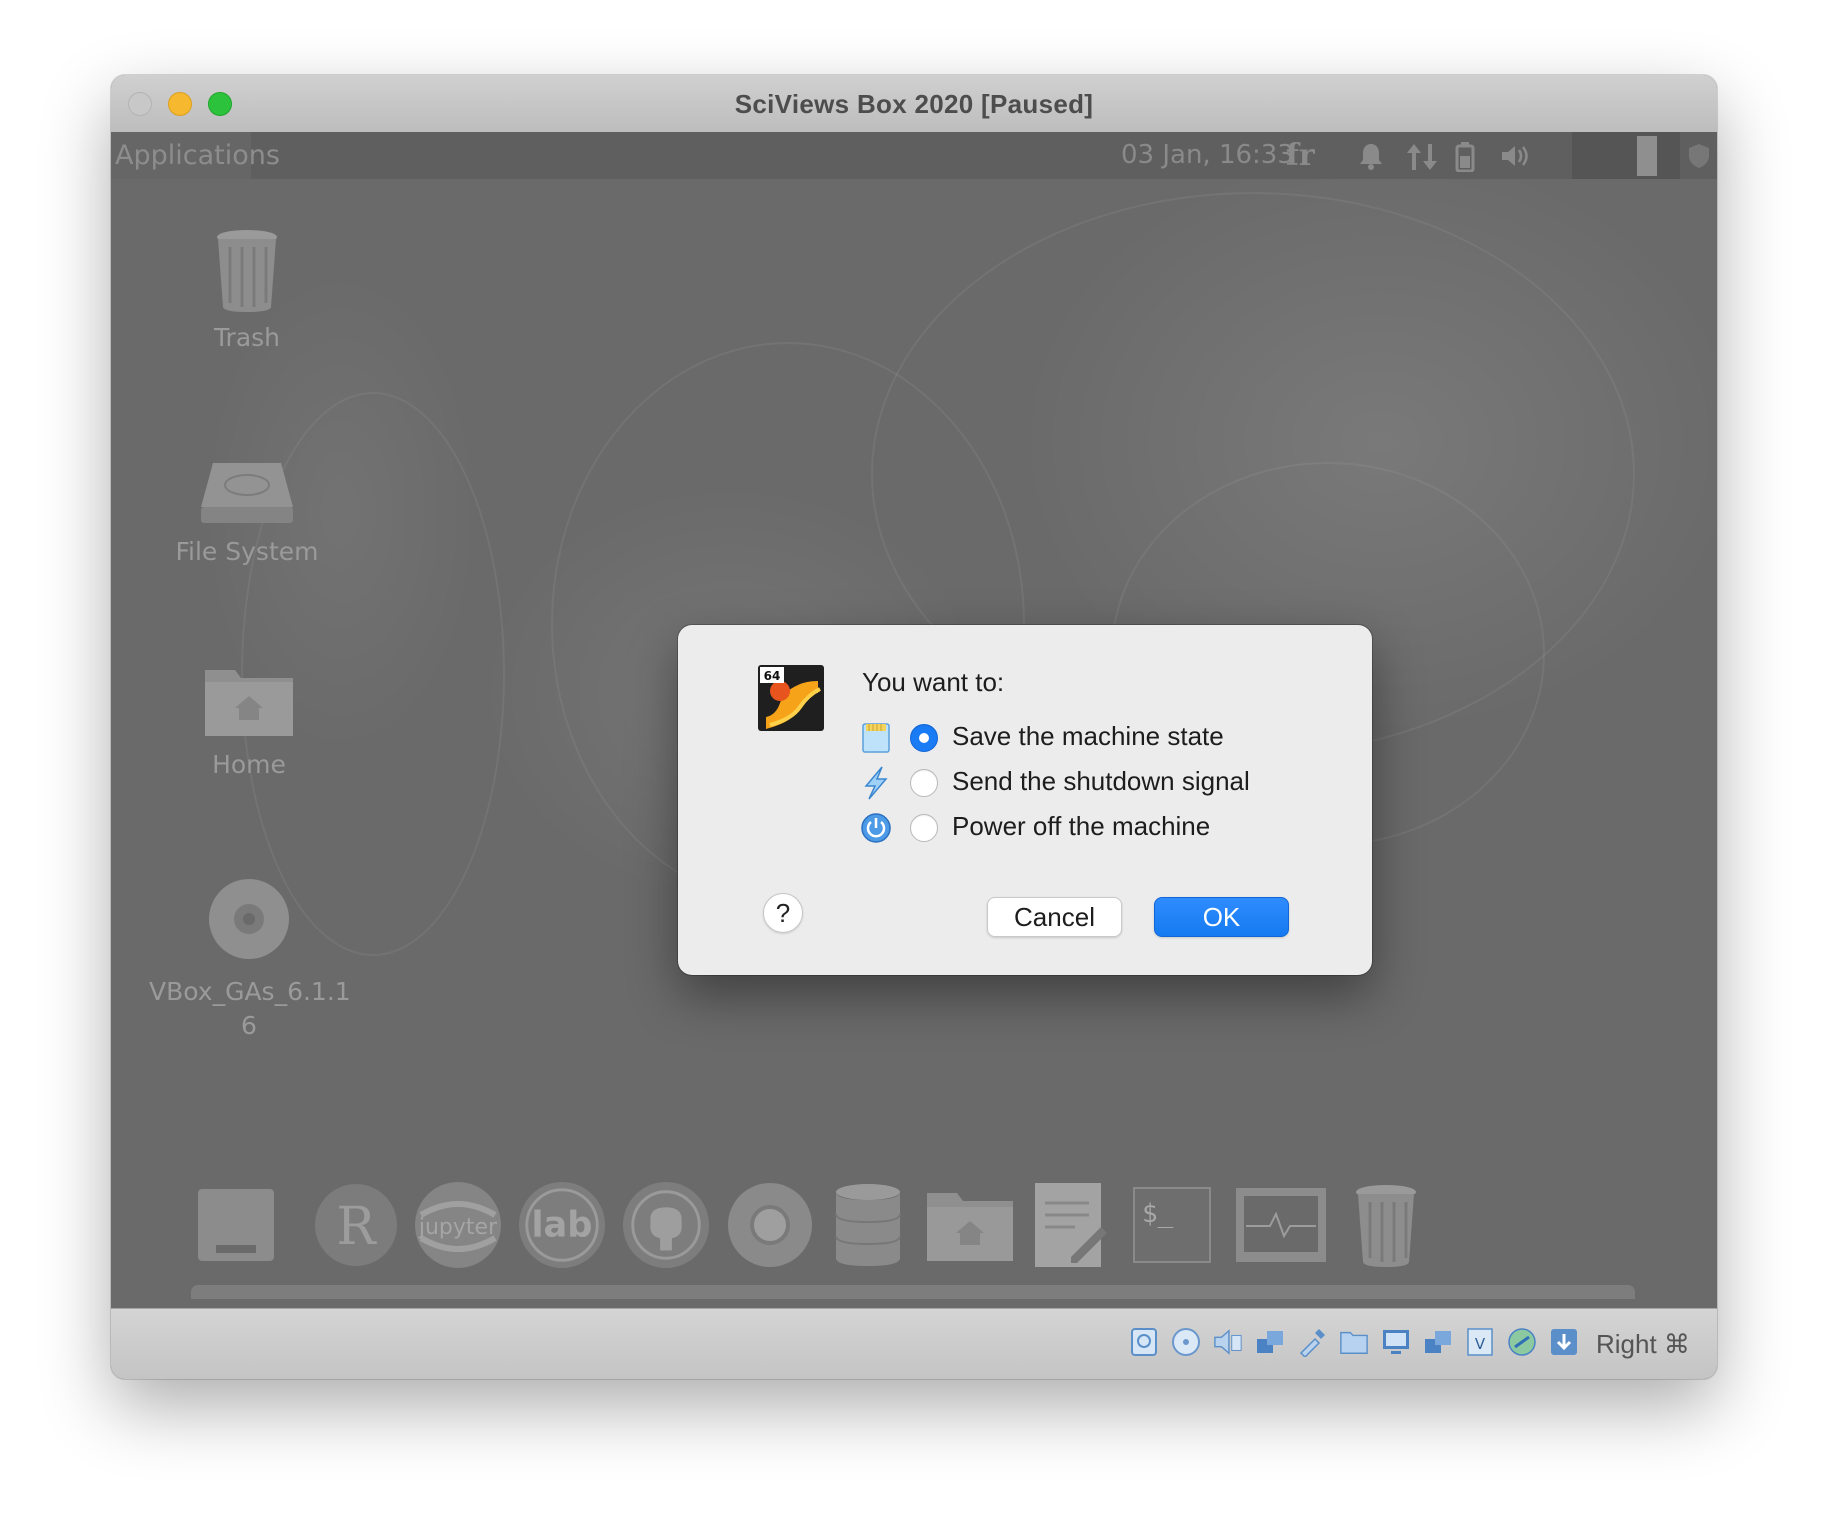  What do you see at coordinates (876, 738) in the screenshot?
I see `save-state-icon` at bounding box center [876, 738].